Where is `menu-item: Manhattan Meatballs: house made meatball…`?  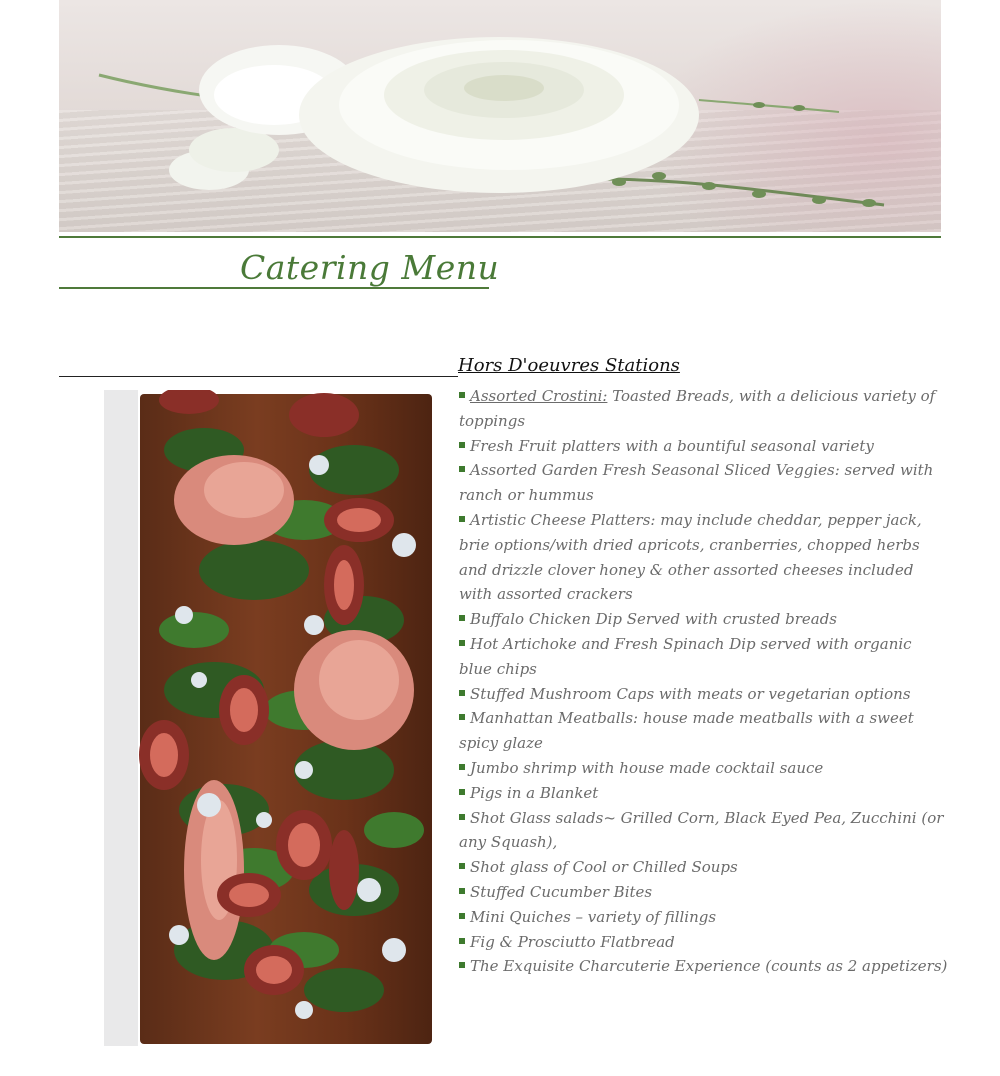 menu-item: Manhattan Meatballs: house made meatball… is located at coordinates (704, 731).